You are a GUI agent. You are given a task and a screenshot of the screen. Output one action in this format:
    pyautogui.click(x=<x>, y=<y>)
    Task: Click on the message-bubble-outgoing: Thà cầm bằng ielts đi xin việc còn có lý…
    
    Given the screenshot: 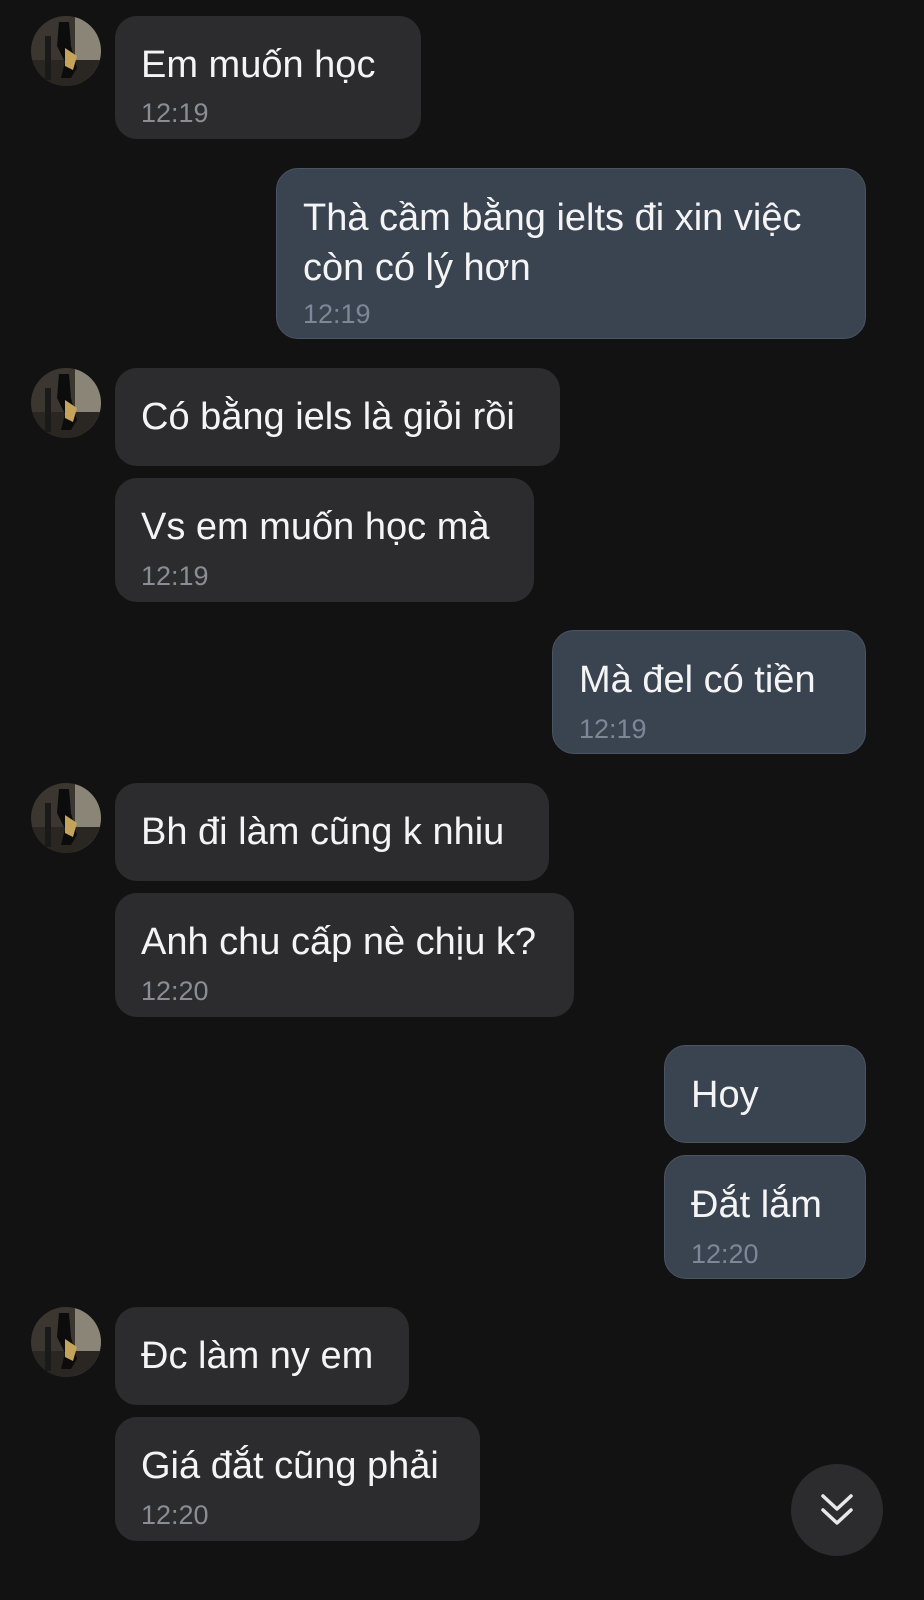 What is the action you would take?
    pyautogui.click(x=571, y=253)
    